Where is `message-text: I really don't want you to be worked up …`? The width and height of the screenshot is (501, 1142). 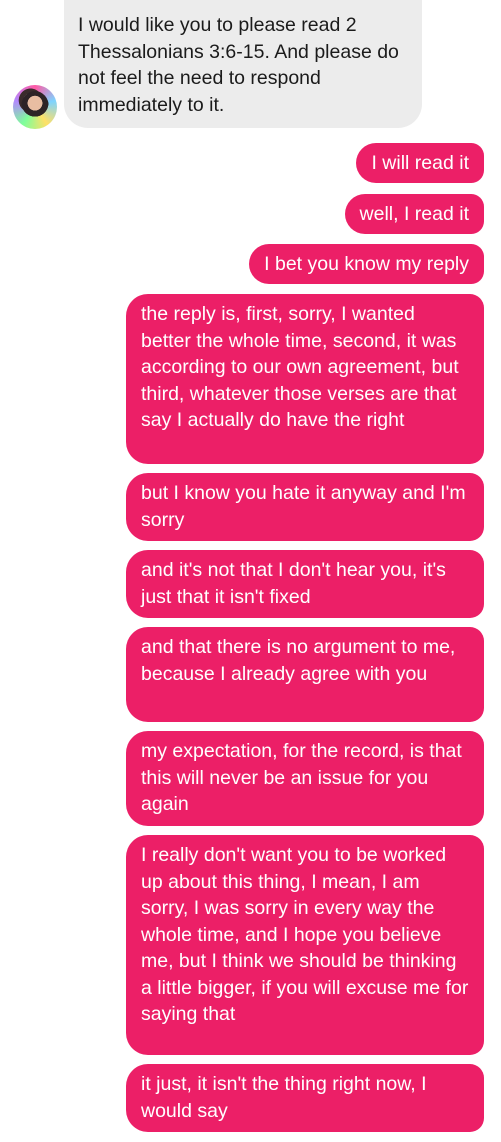 message-text: I really don't want you to be worked up … is located at coordinates (305, 934).